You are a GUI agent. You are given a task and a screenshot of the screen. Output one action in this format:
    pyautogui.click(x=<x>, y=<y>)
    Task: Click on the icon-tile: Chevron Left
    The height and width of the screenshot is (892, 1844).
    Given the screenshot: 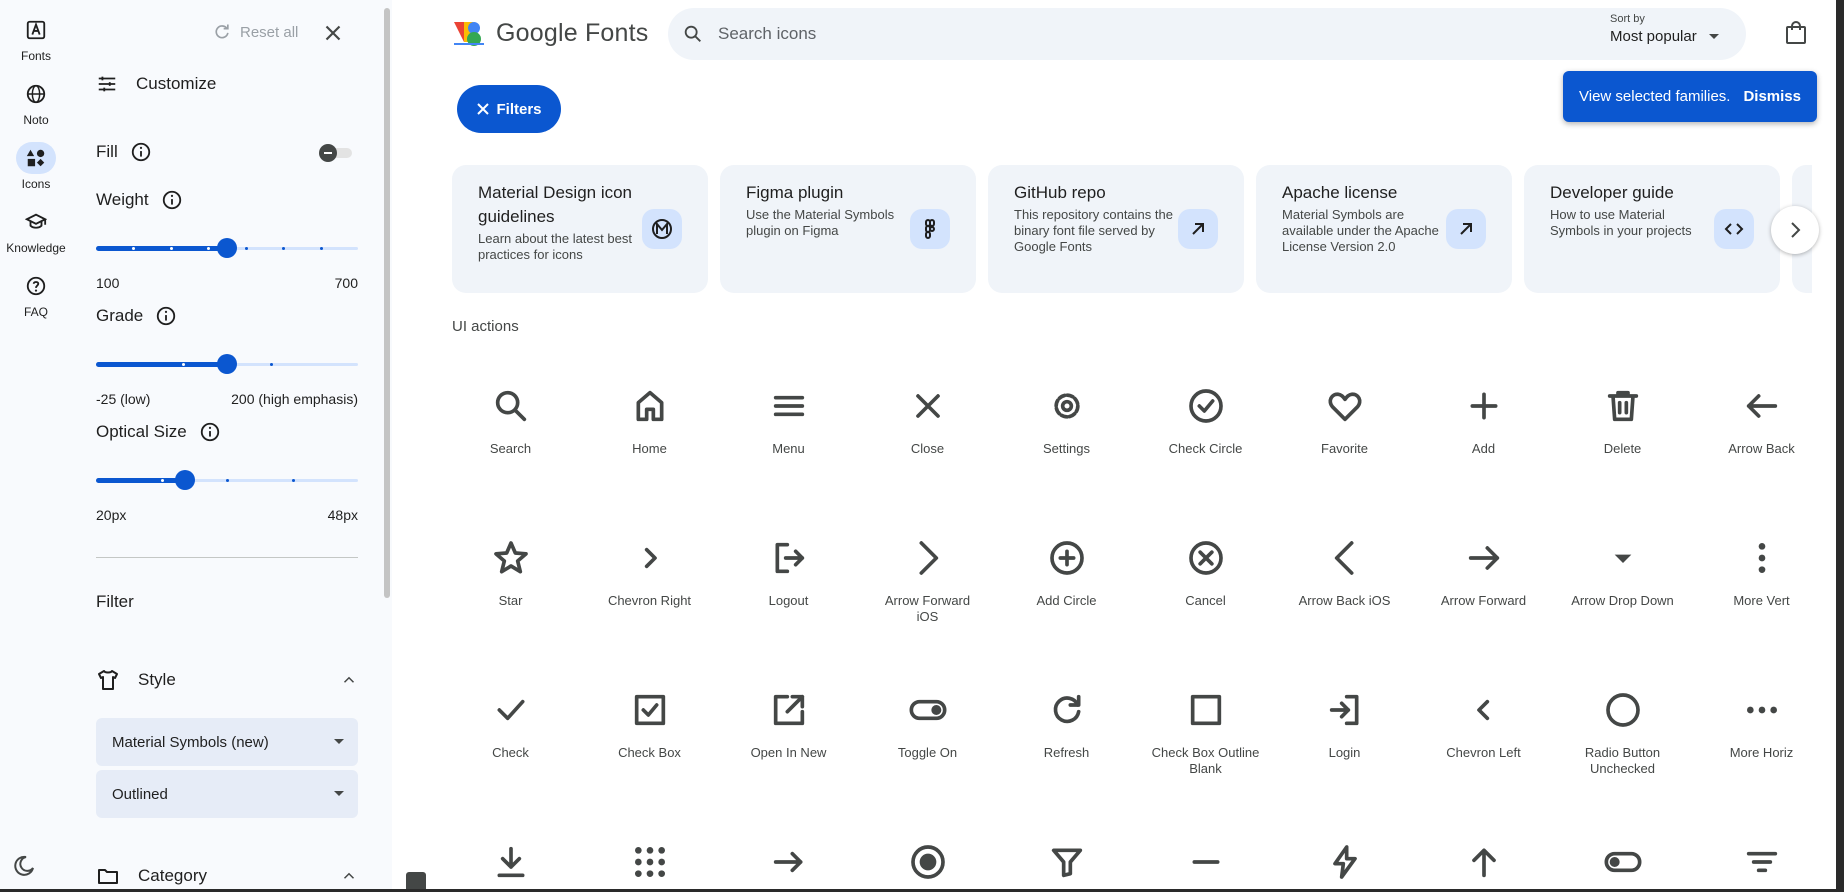 What is the action you would take?
    pyautogui.click(x=1483, y=725)
    